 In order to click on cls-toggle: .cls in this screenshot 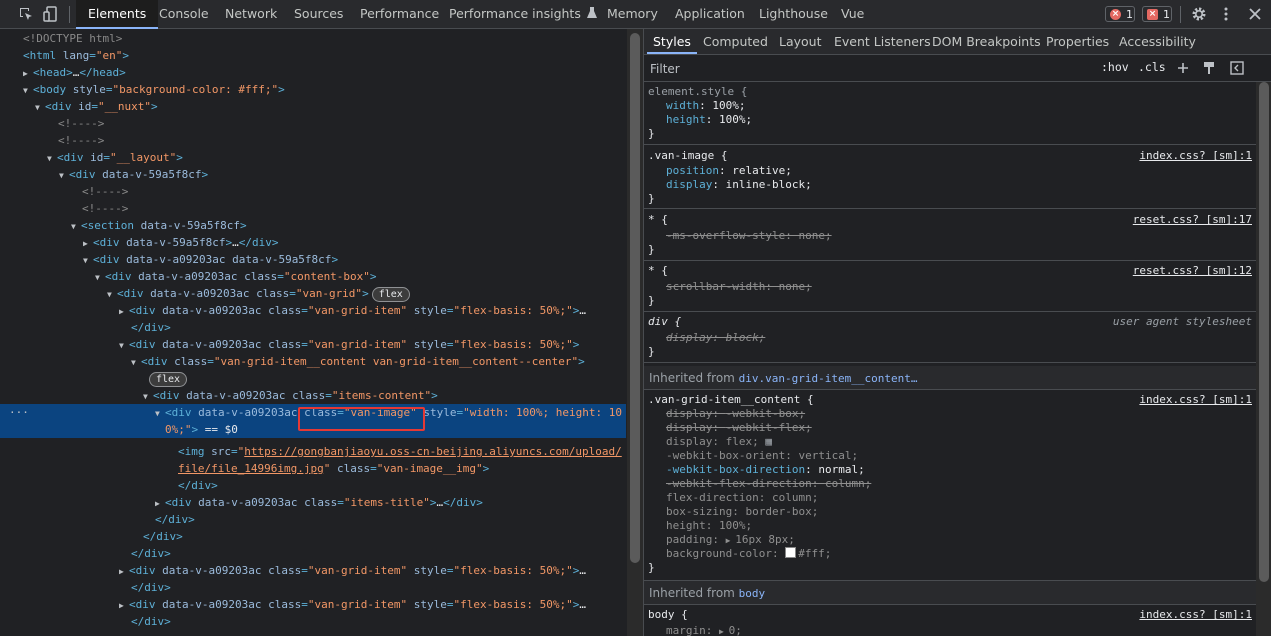, I will do `click(1152, 67)`.